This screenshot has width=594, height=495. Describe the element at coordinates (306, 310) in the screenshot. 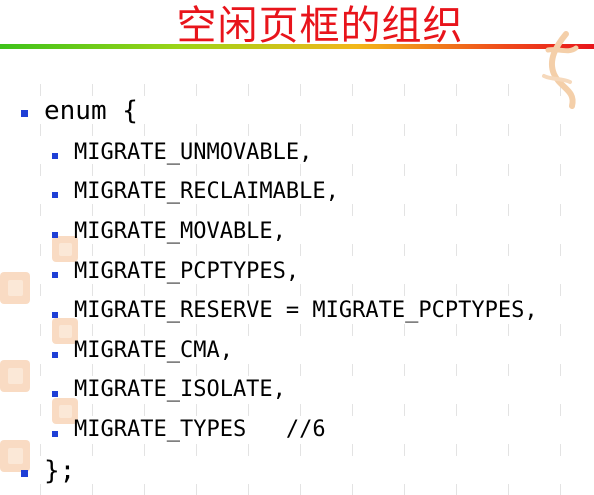

I see `code-line-item: MIGRATE_RESERVE = MIGRATE_PCPTYPES,` at that location.